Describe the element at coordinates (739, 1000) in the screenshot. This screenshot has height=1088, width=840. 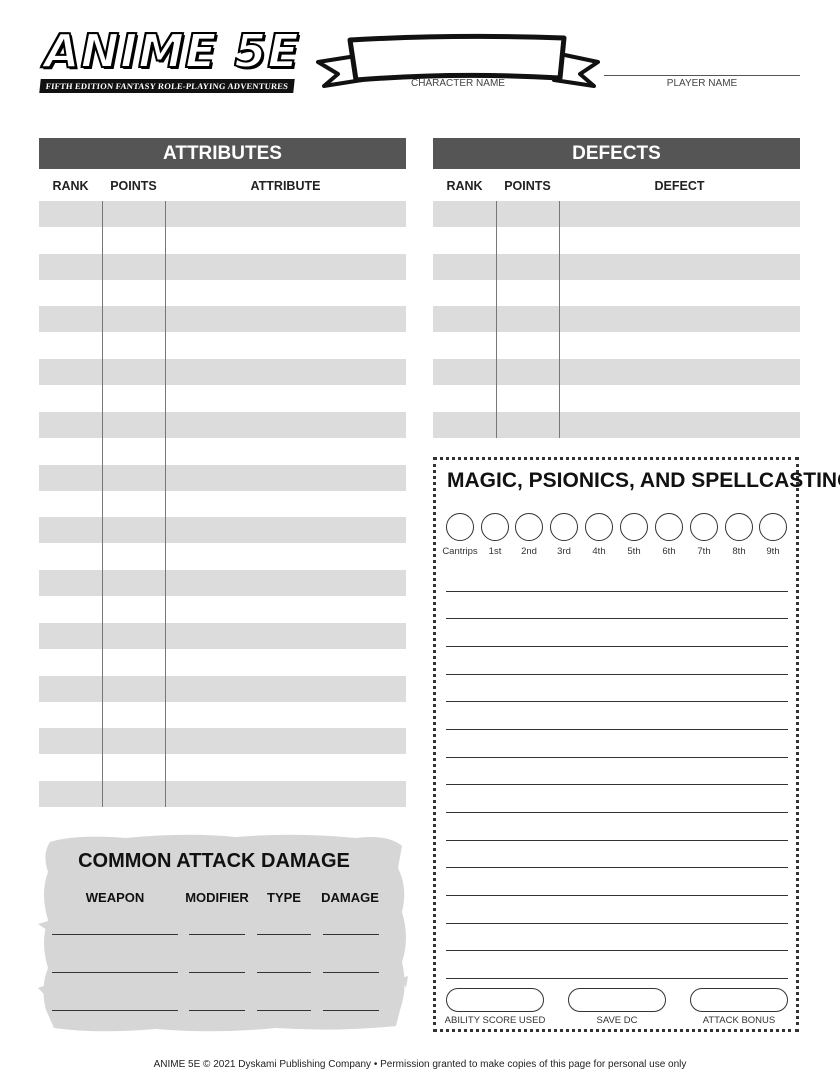
I see `attack-bonus-field` at that location.